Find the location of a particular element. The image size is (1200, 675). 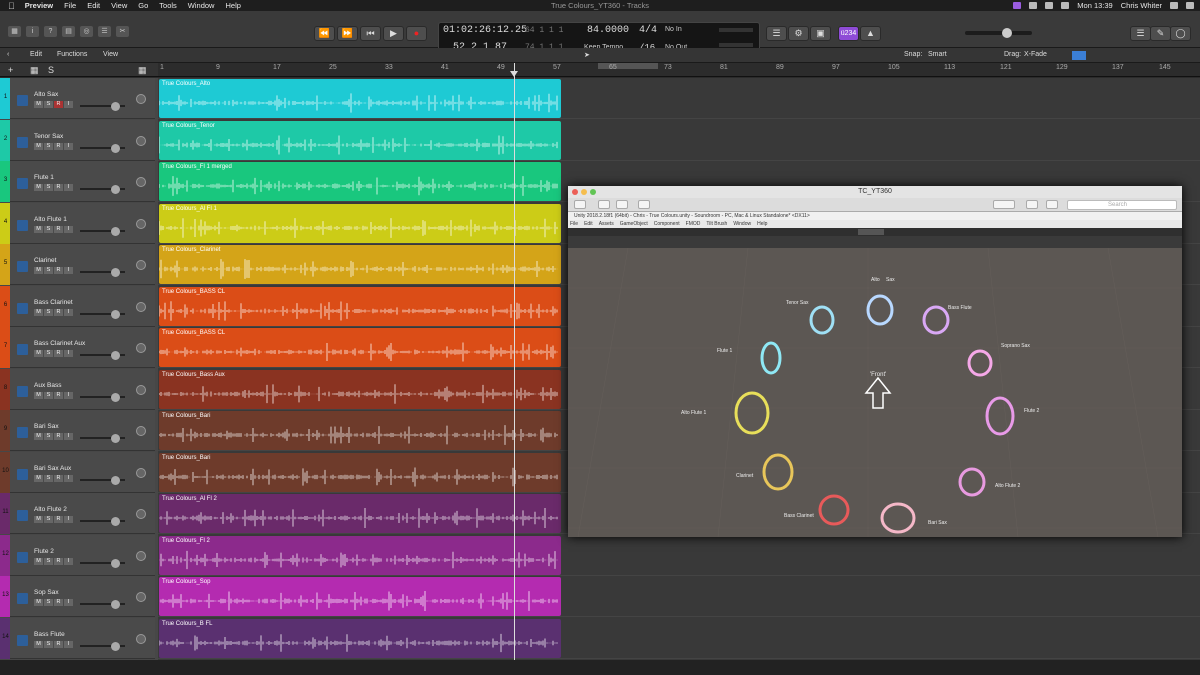

audio-region: True Colours_Al Fl 2 is located at coordinates (360, 513).